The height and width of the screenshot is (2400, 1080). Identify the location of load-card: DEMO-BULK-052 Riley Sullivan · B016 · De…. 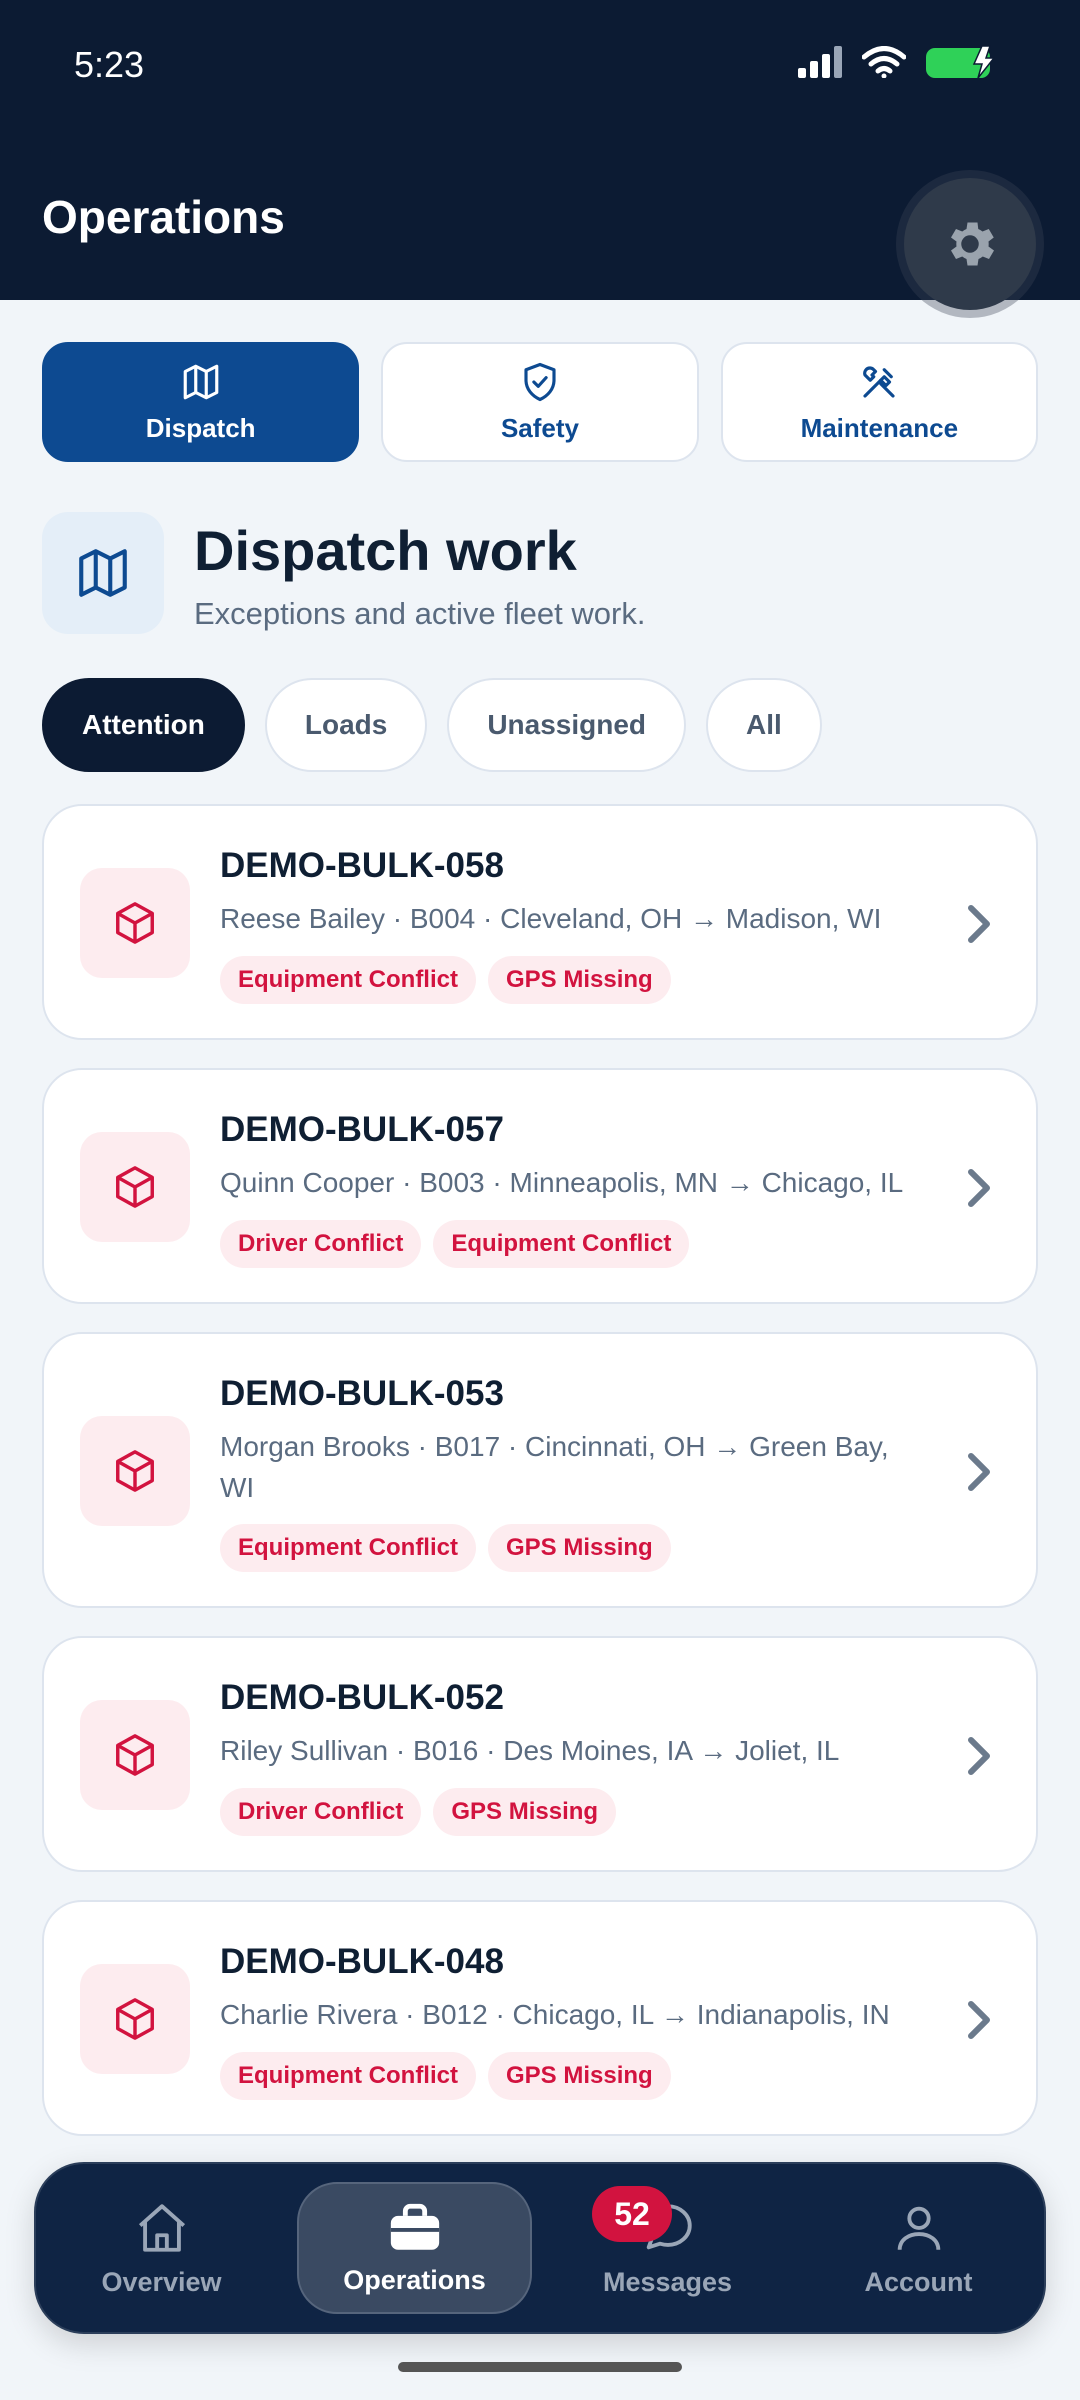
(540, 1754).